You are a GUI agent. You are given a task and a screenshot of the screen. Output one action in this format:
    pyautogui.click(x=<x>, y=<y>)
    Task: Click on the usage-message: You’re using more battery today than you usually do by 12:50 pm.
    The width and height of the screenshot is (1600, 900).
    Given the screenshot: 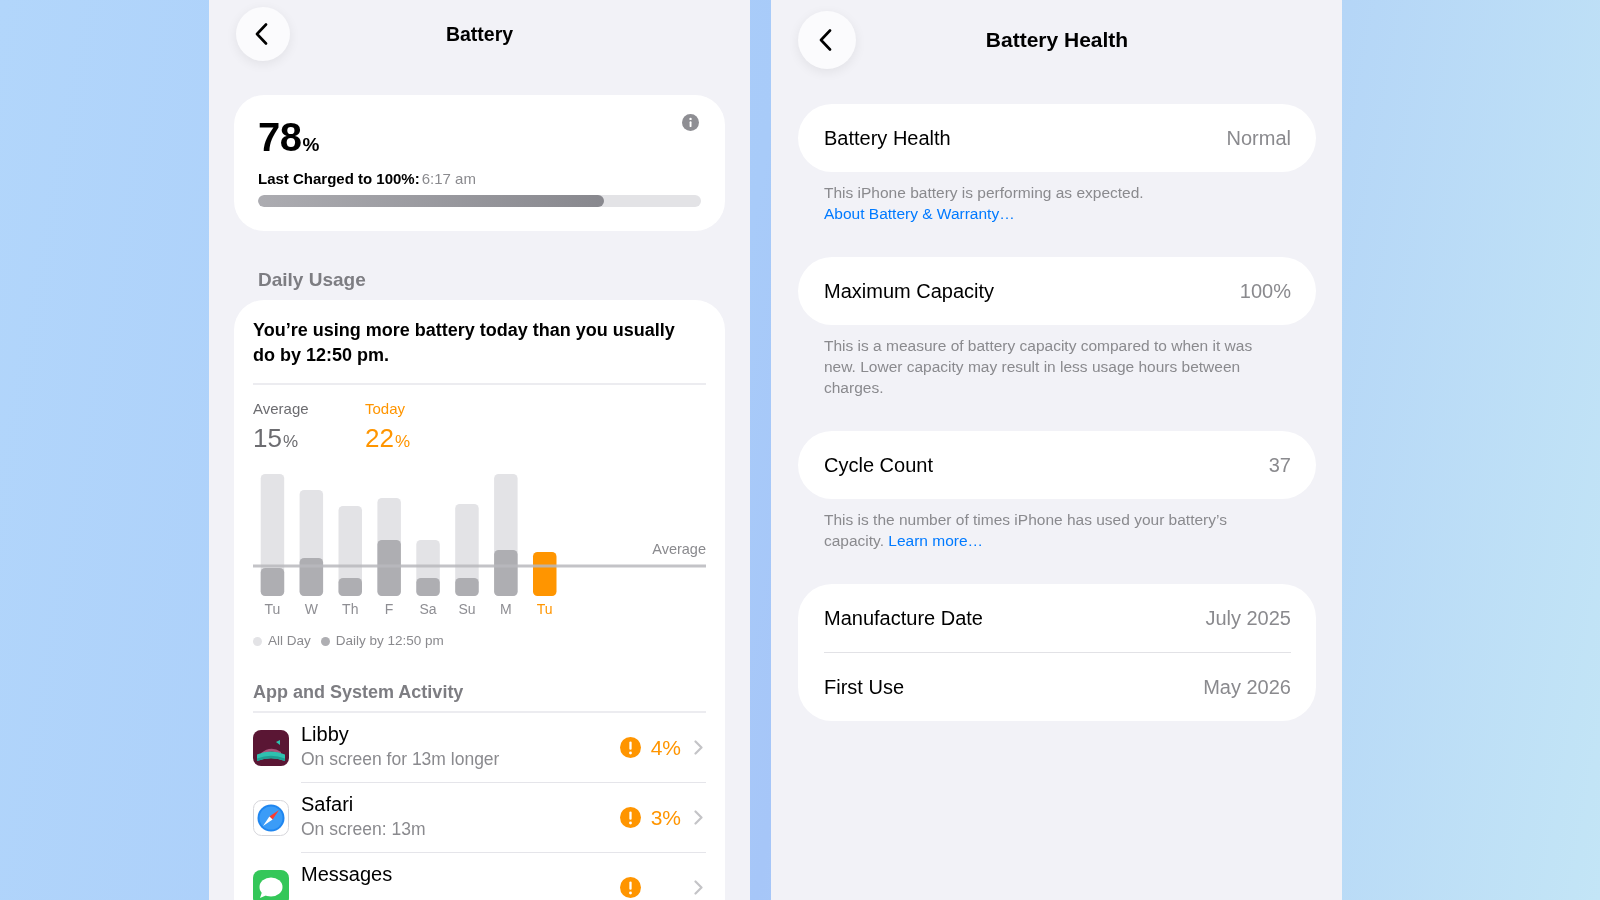 What is the action you would take?
    pyautogui.click(x=464, y=343)
    